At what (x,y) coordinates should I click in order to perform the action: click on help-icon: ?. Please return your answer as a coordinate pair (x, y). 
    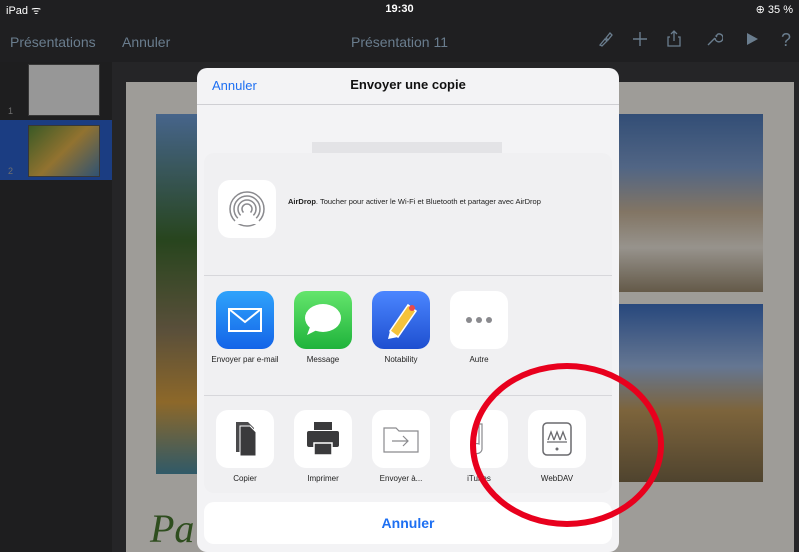
    Looking at the image, I should click on (786, 40).